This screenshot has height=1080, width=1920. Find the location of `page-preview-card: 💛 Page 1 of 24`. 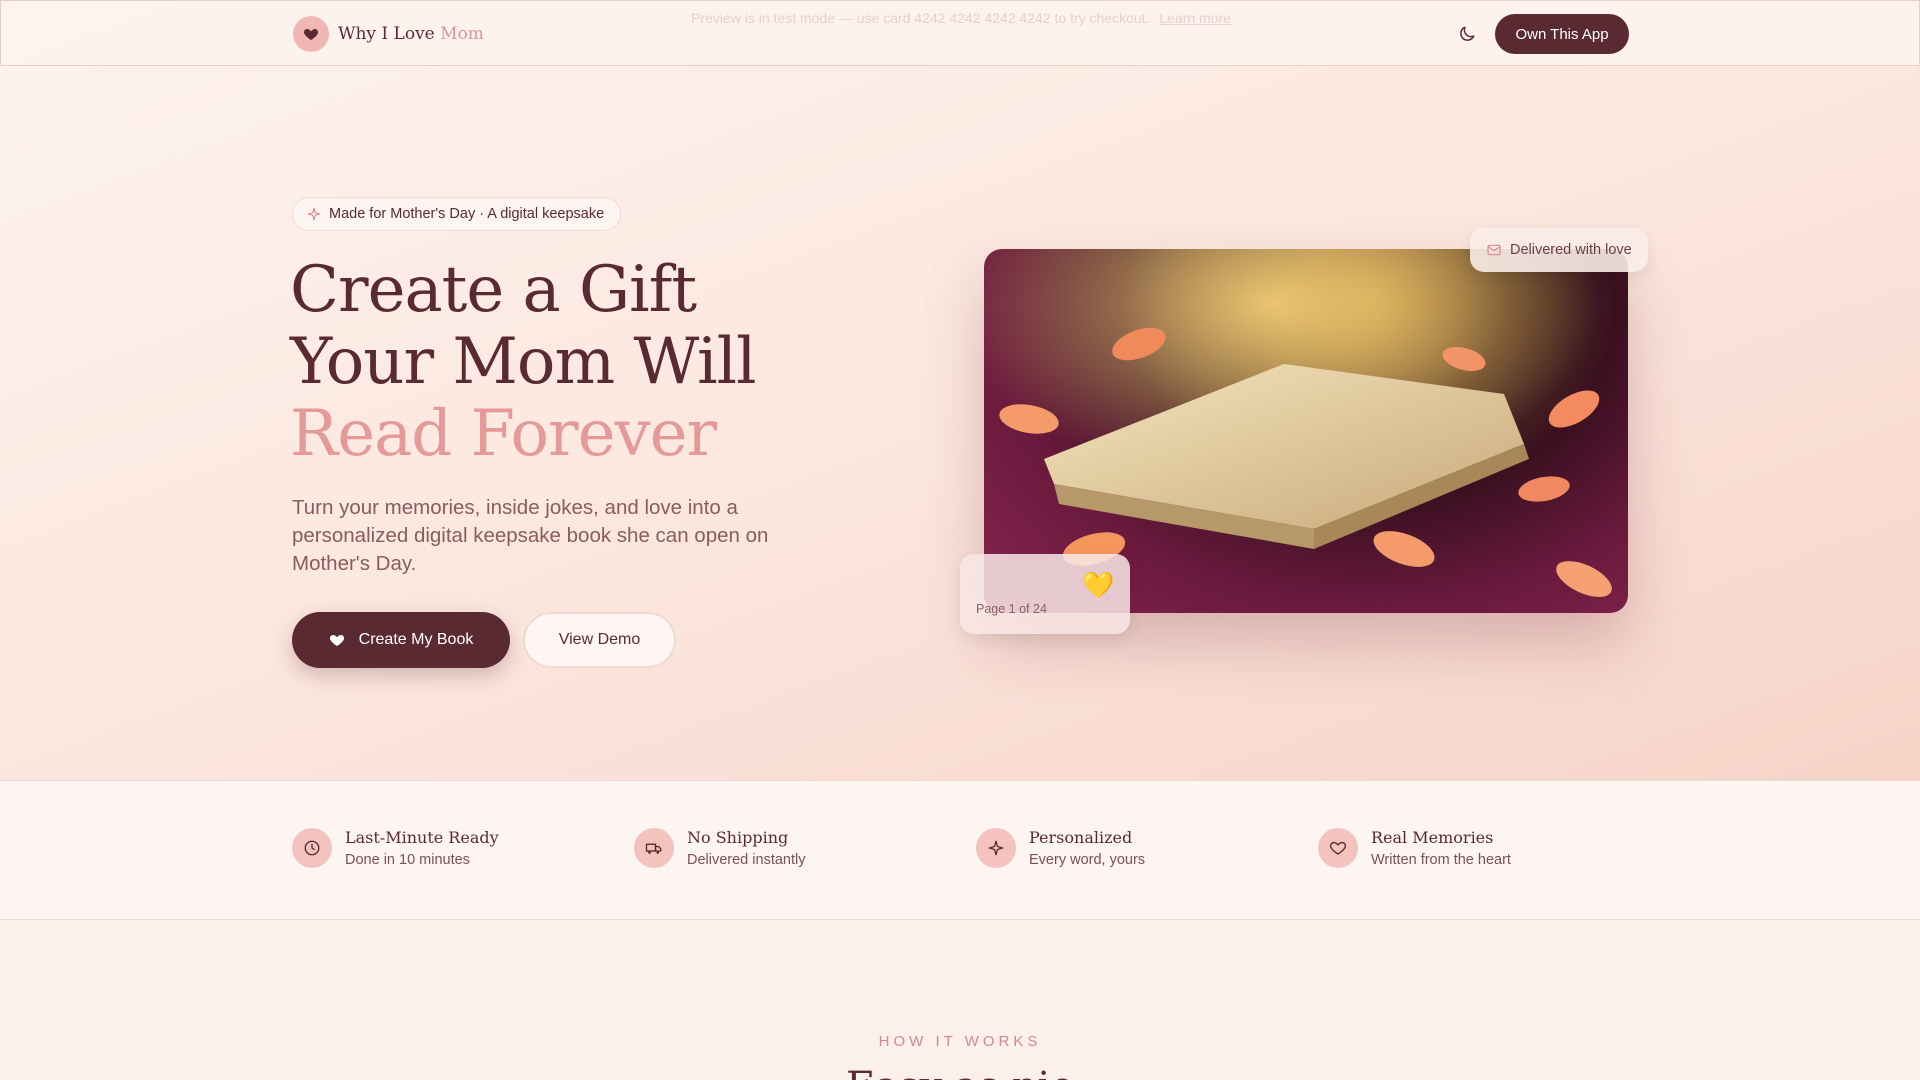

page-preview-card: 💛 Page 1 of 24 is located at coordinates (1045, 594).